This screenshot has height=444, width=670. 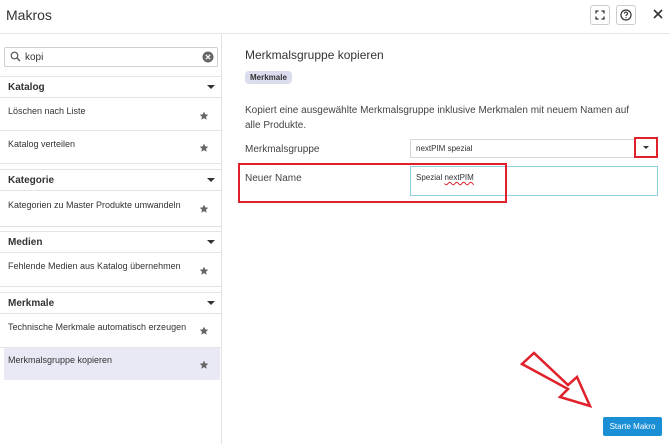 I want to click on close-icon, so click(x=658, y=14).